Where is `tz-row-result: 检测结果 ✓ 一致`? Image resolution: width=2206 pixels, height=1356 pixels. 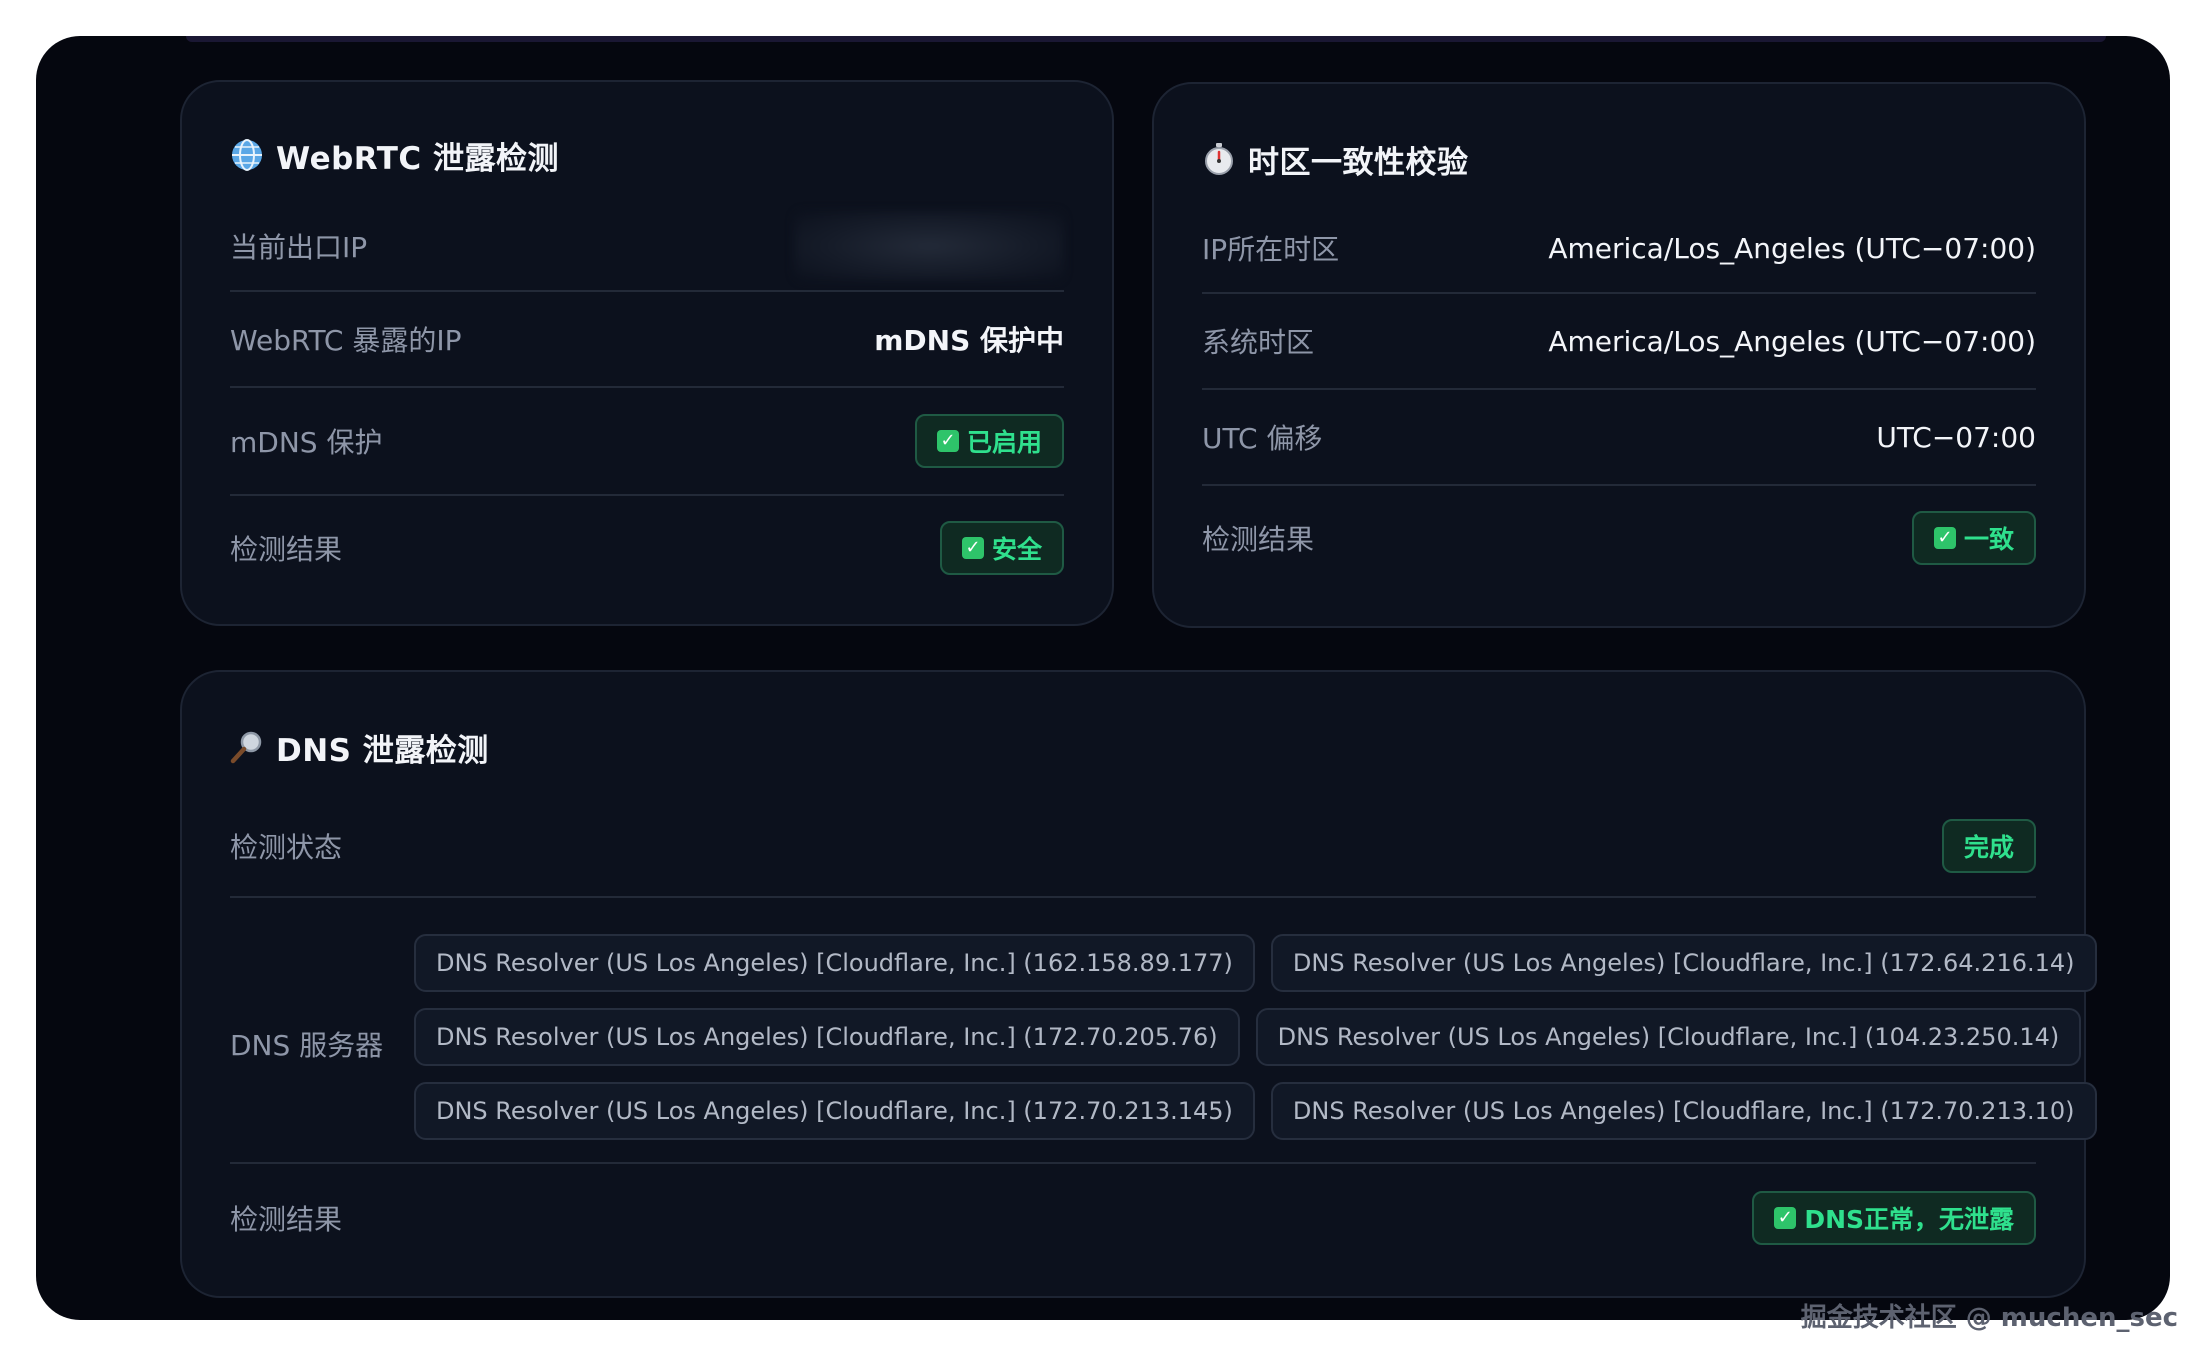 tz-row-result: 检测结果 ✓ 一致 is located at coordinates (1619, 538).